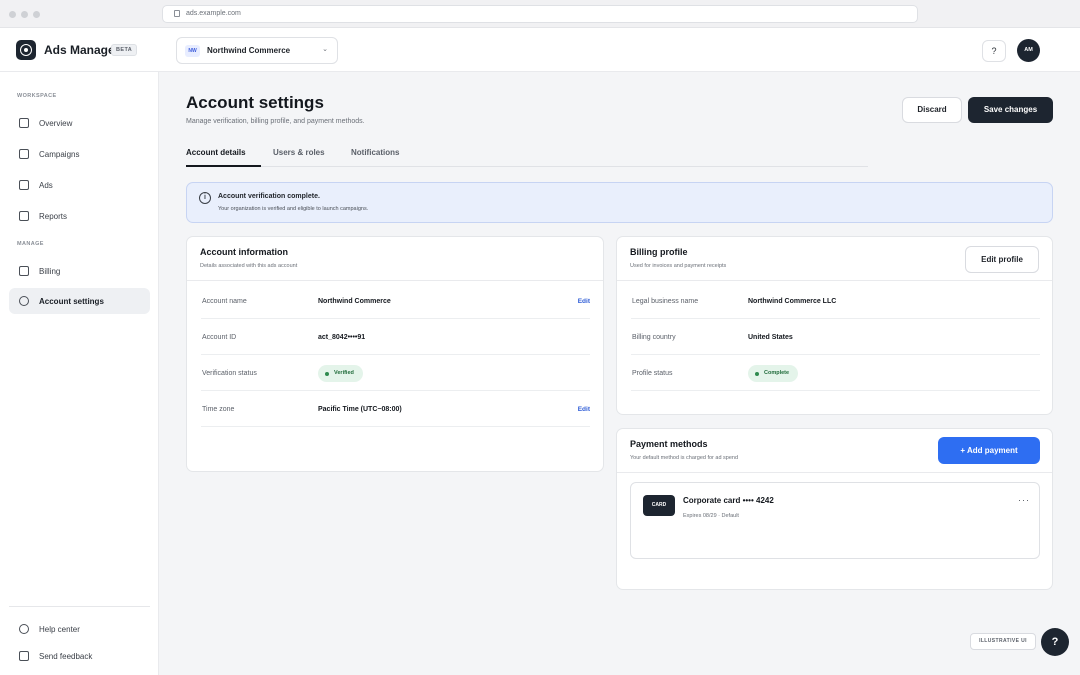 Image resolution: width=1080 pixels, height=675 pixels. I want to click on card-subtitle: Used for invoices and payment receipts, so click(678, 266).